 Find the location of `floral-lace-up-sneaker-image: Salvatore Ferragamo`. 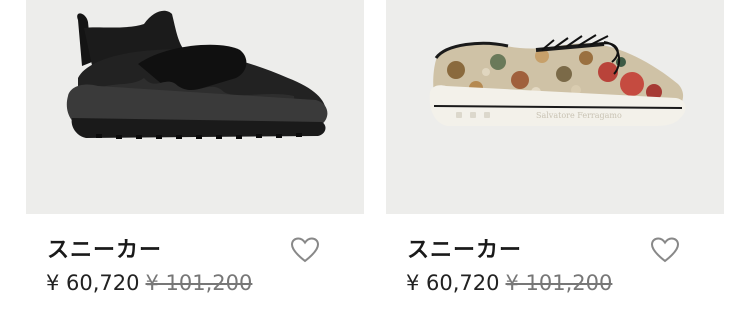

floral-lace-up-sneaker-image: Salvatore Ferragamo is located at coordinates (557, 80).